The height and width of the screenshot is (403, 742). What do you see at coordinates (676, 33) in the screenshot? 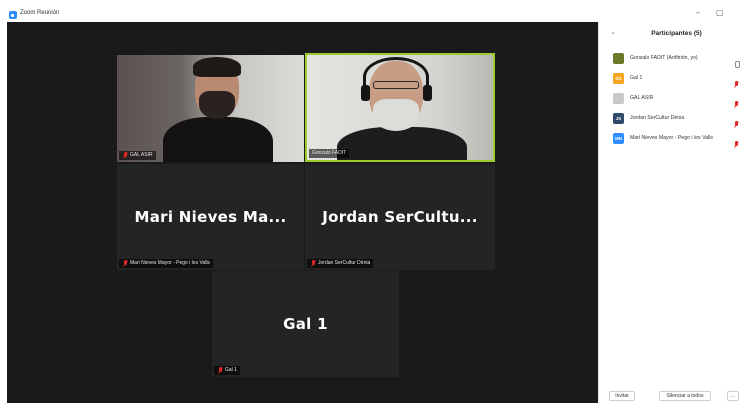
I see `participants-title: Participantes (5)` at bounding box center [676, 33].